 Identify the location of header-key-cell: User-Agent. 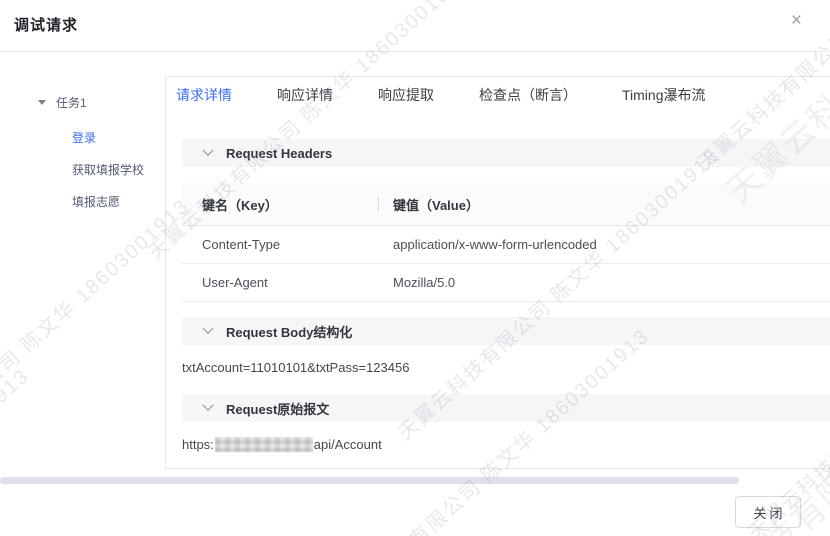
(235, 282).